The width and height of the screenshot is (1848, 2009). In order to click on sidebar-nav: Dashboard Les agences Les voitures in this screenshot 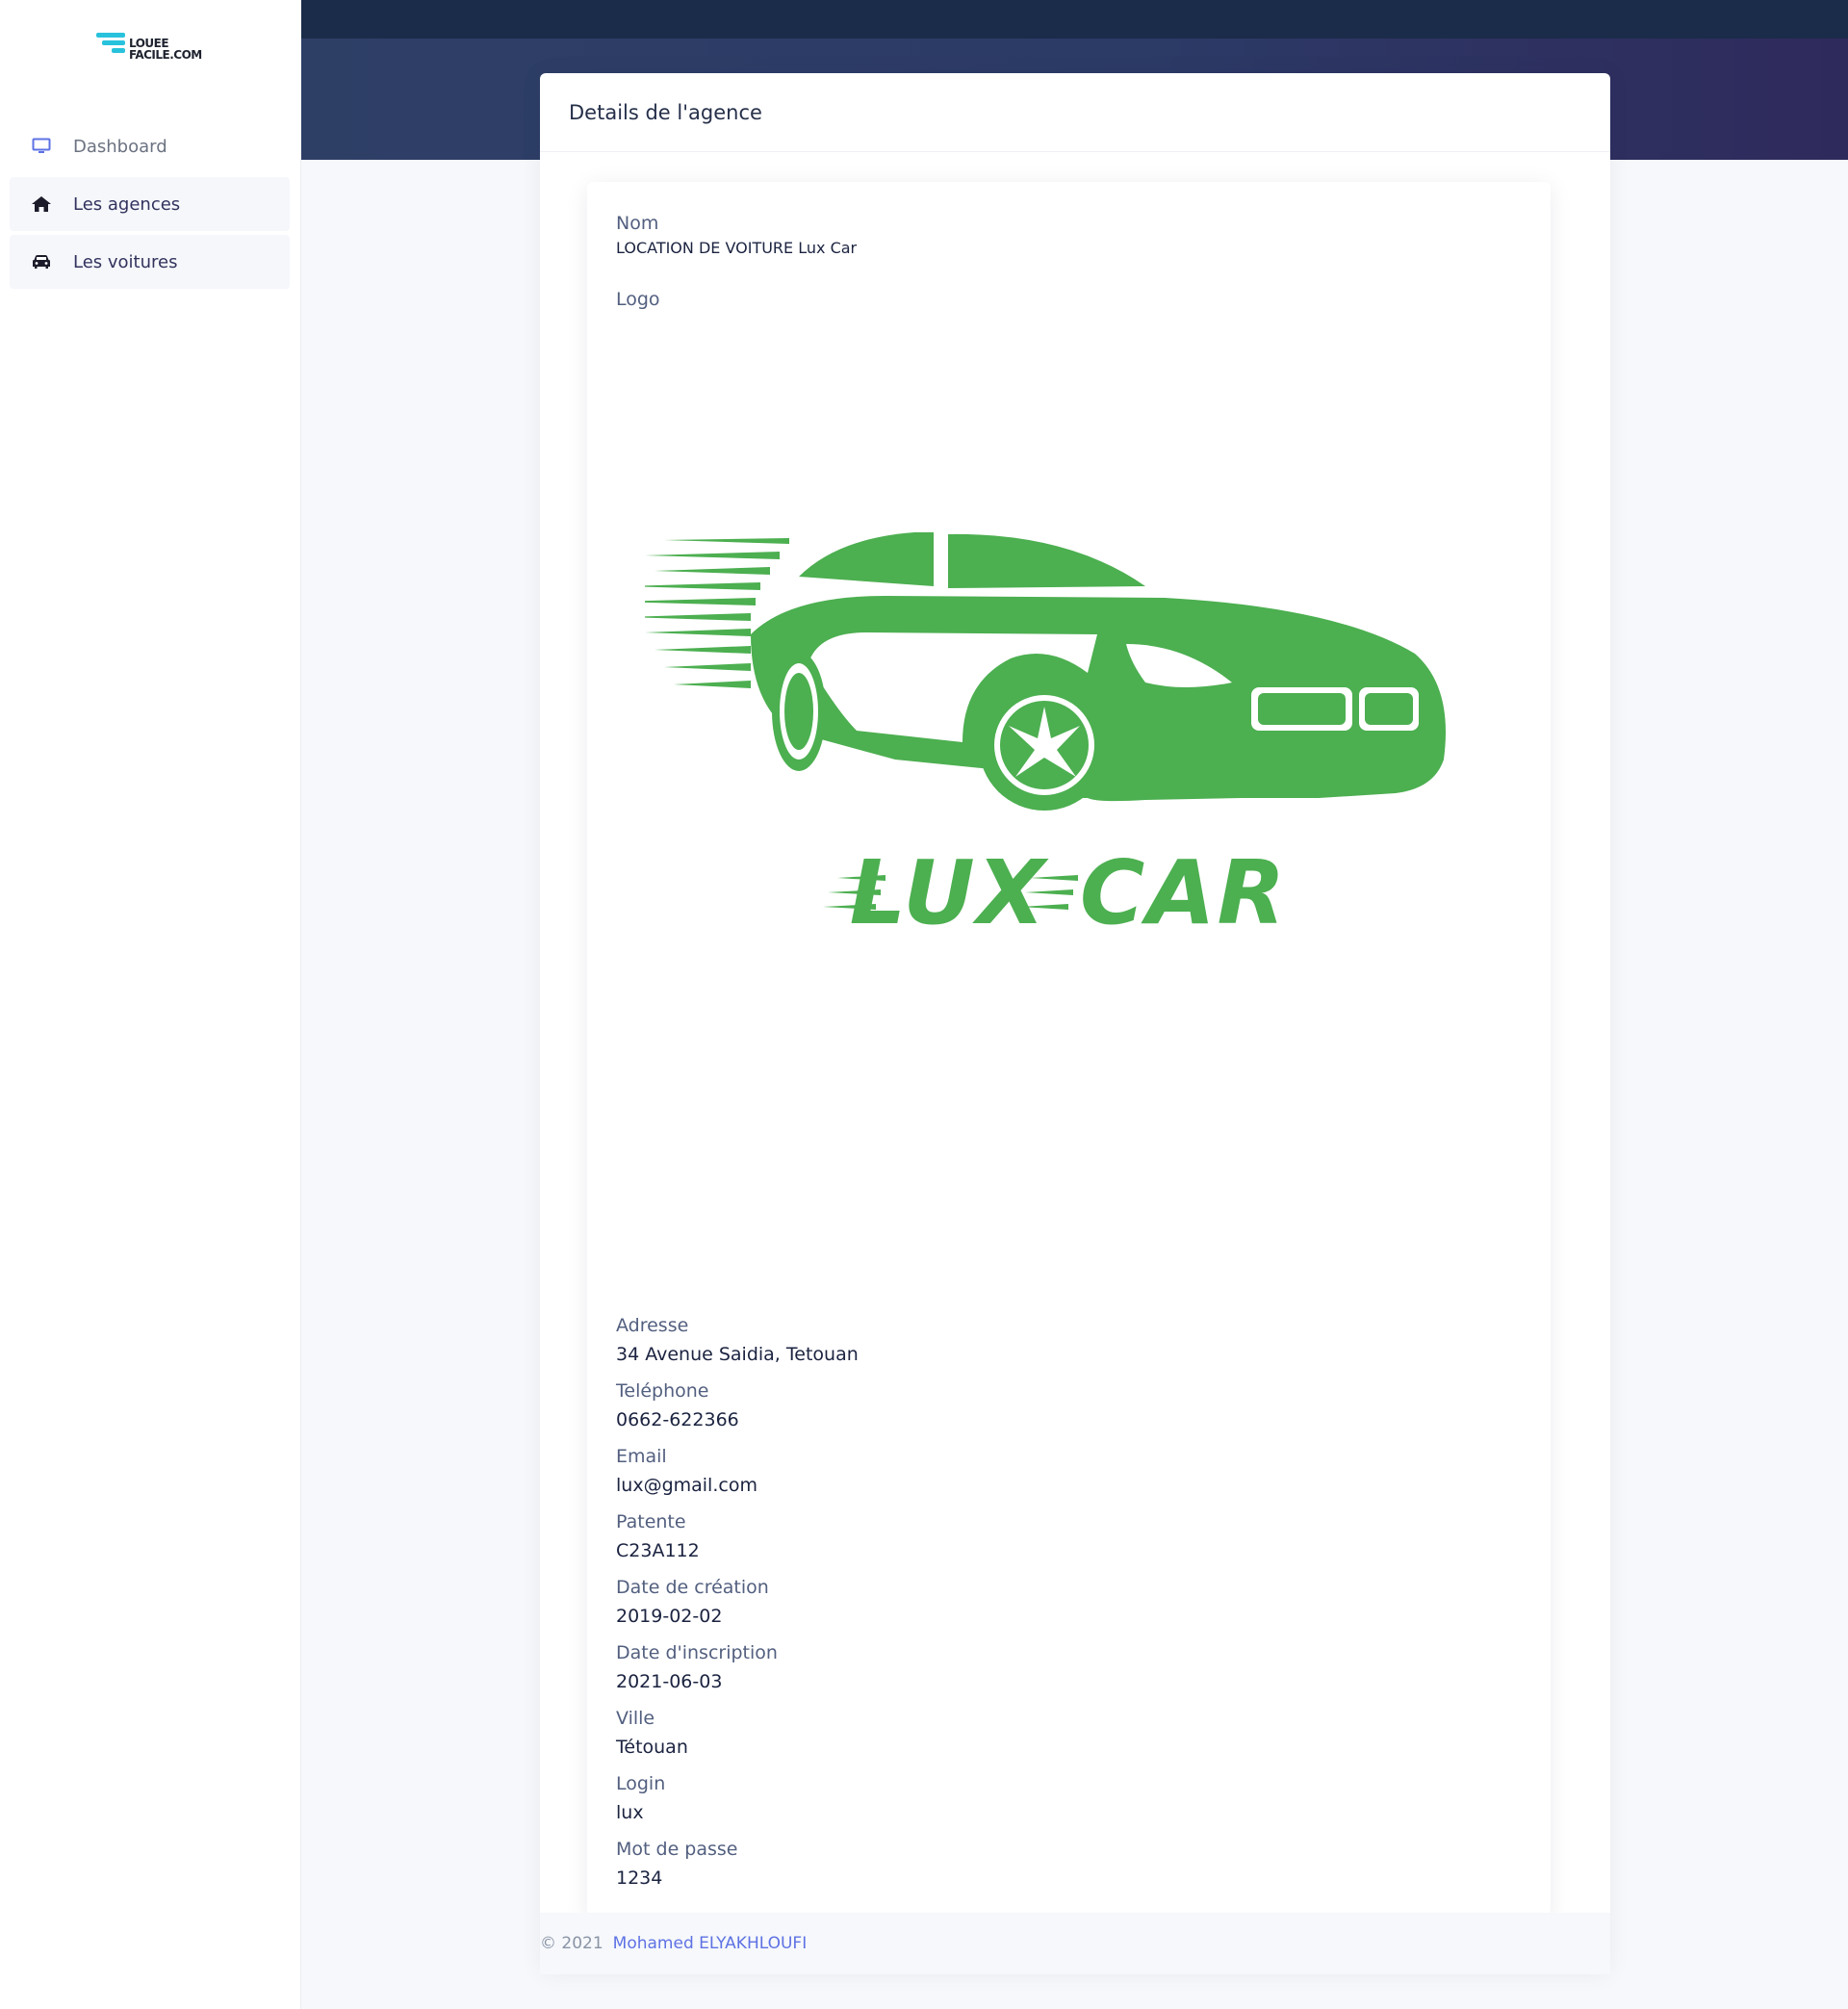, I will do `click(150, 206)`.